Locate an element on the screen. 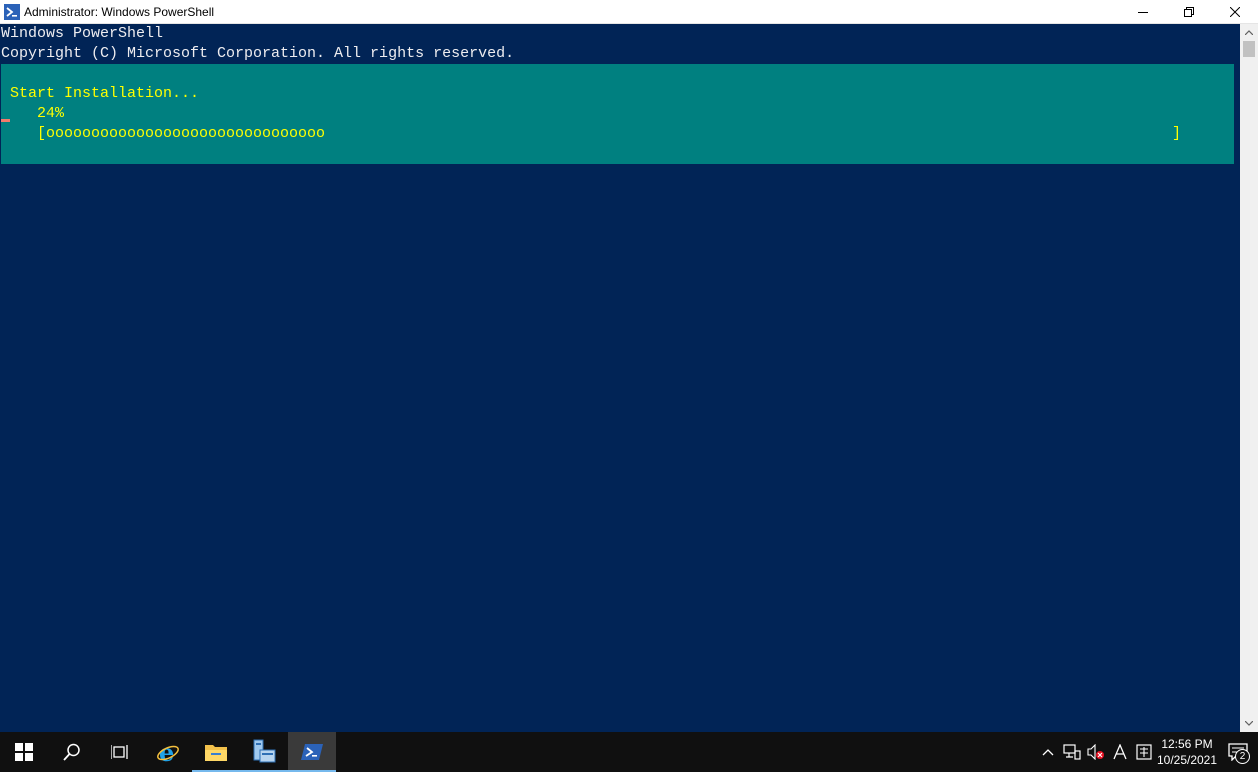  restore-icon is located at coordinates (1189, 12).